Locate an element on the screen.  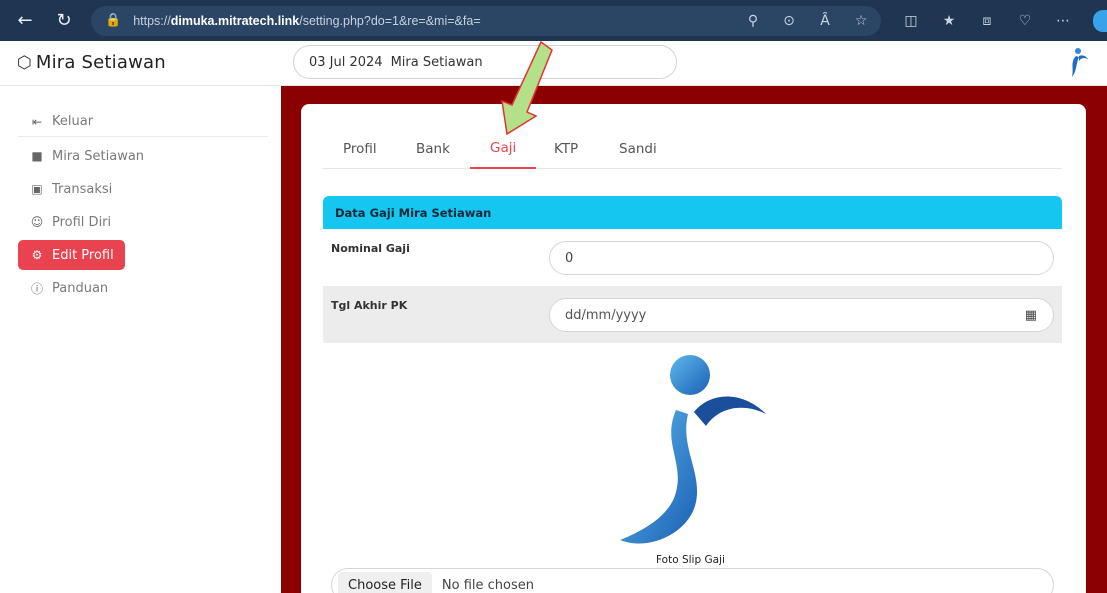
sidebar-item-label: Mira Setiawan is located at coordinates (98, 156).